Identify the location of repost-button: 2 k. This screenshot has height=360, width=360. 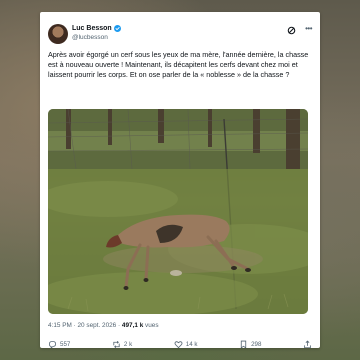
(122, 344).